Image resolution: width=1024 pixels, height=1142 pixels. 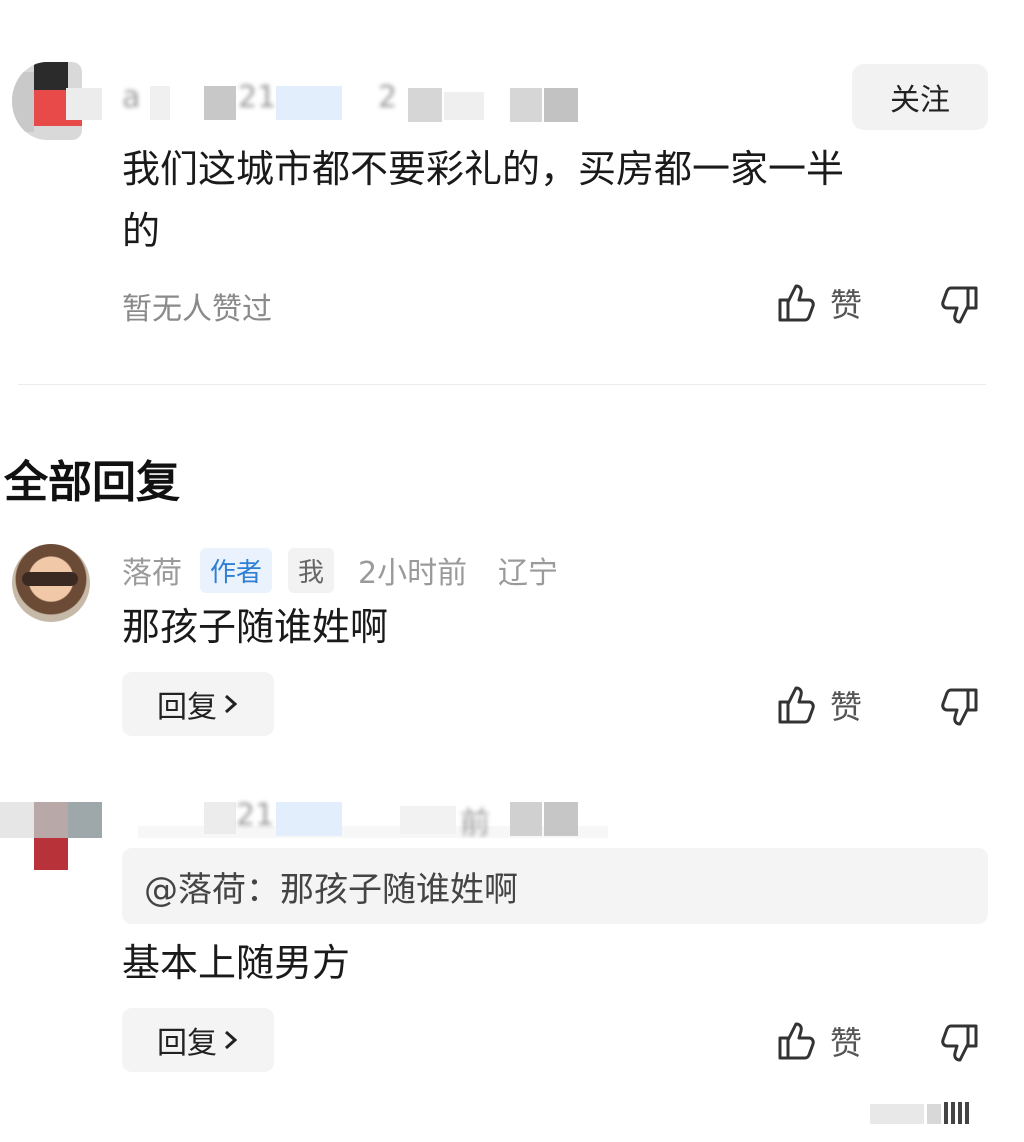 I want to click on no-likes-text: 暂无人赞过, so click(x=197, y=309).